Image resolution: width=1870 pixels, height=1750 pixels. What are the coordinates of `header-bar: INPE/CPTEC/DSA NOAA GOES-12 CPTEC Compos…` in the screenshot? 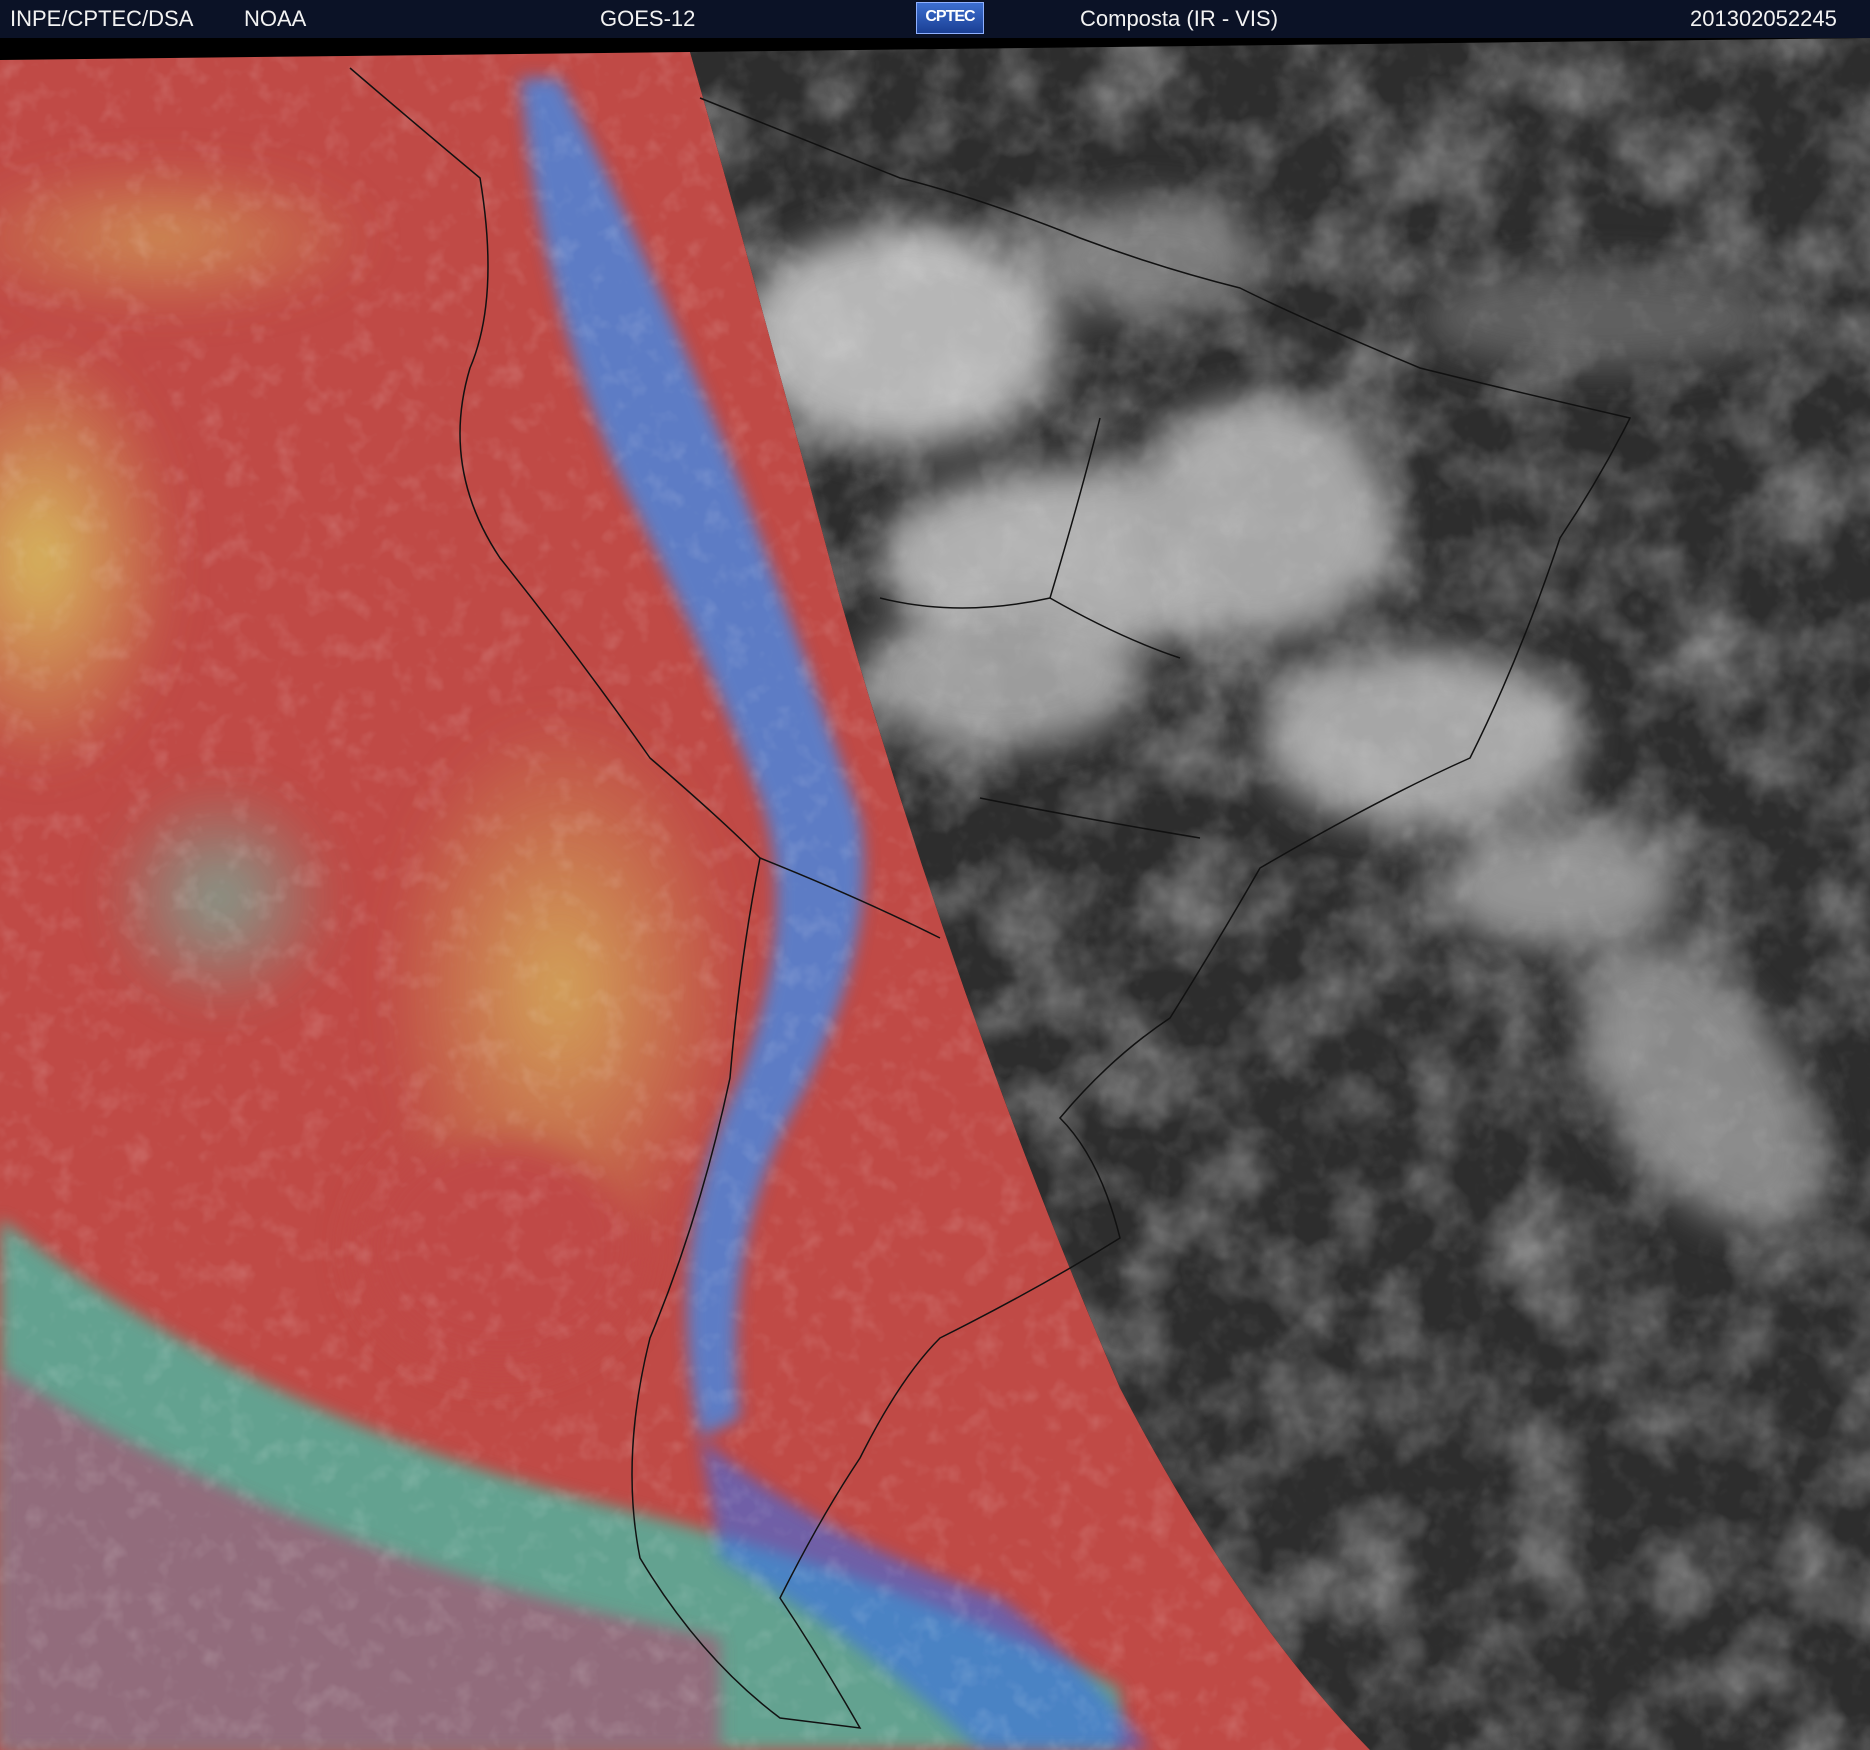 It's located at (935, 19).